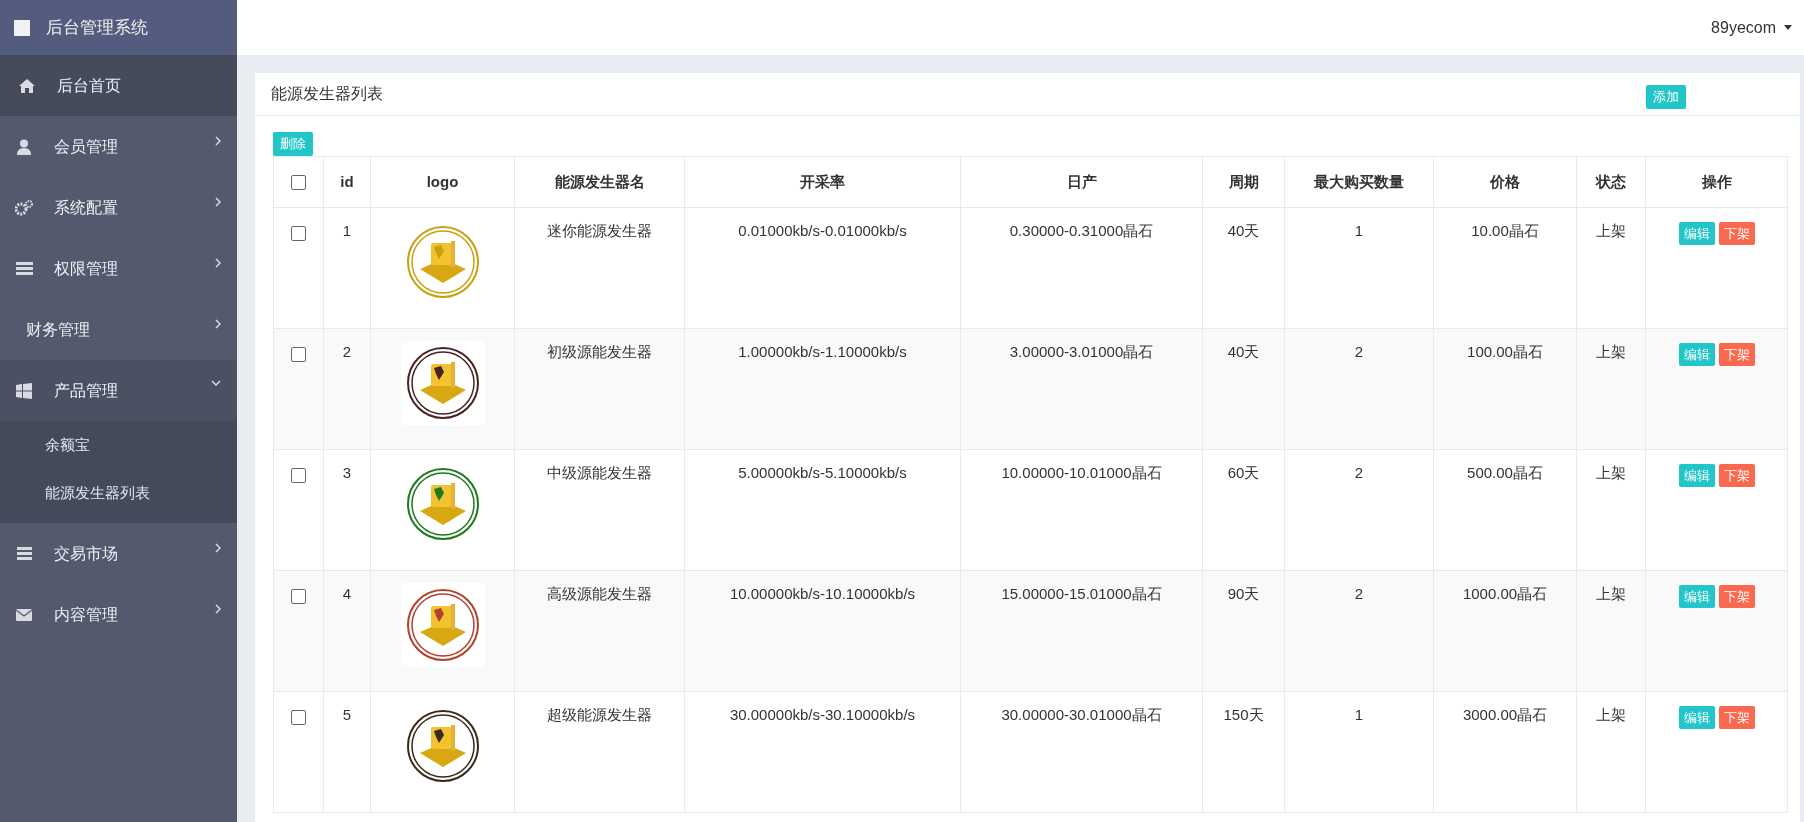 The width and height of the screenshot is (1804, 822). Describe the element at coordinates (347, 181) in the screenshot. I see `column-header: id` at that location.